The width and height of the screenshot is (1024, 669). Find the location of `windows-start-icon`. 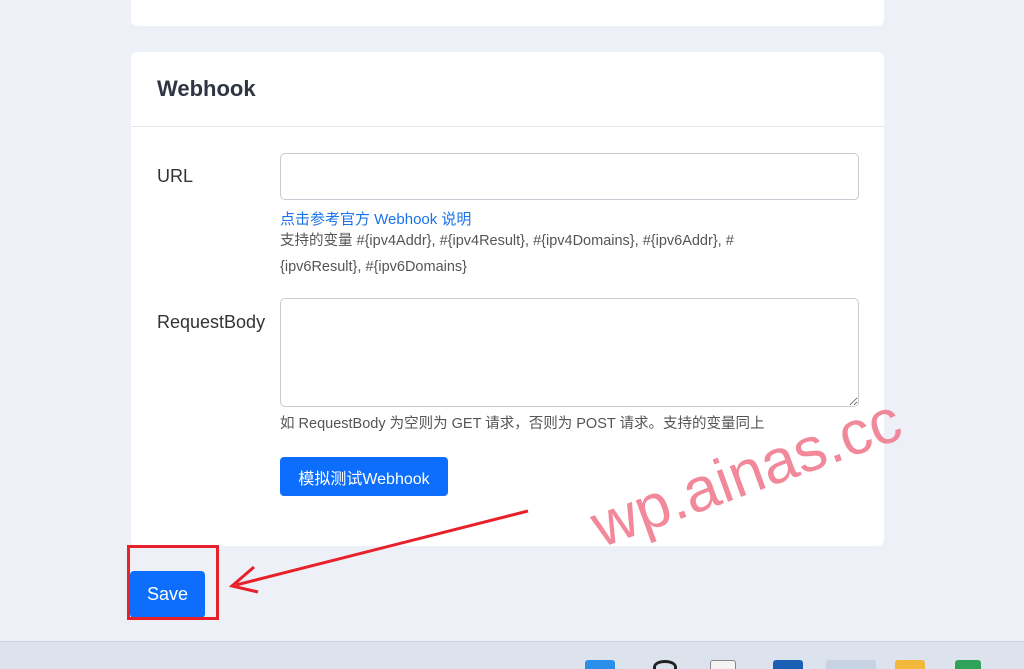

windows-start-icon is located at coordinates (600, 664).